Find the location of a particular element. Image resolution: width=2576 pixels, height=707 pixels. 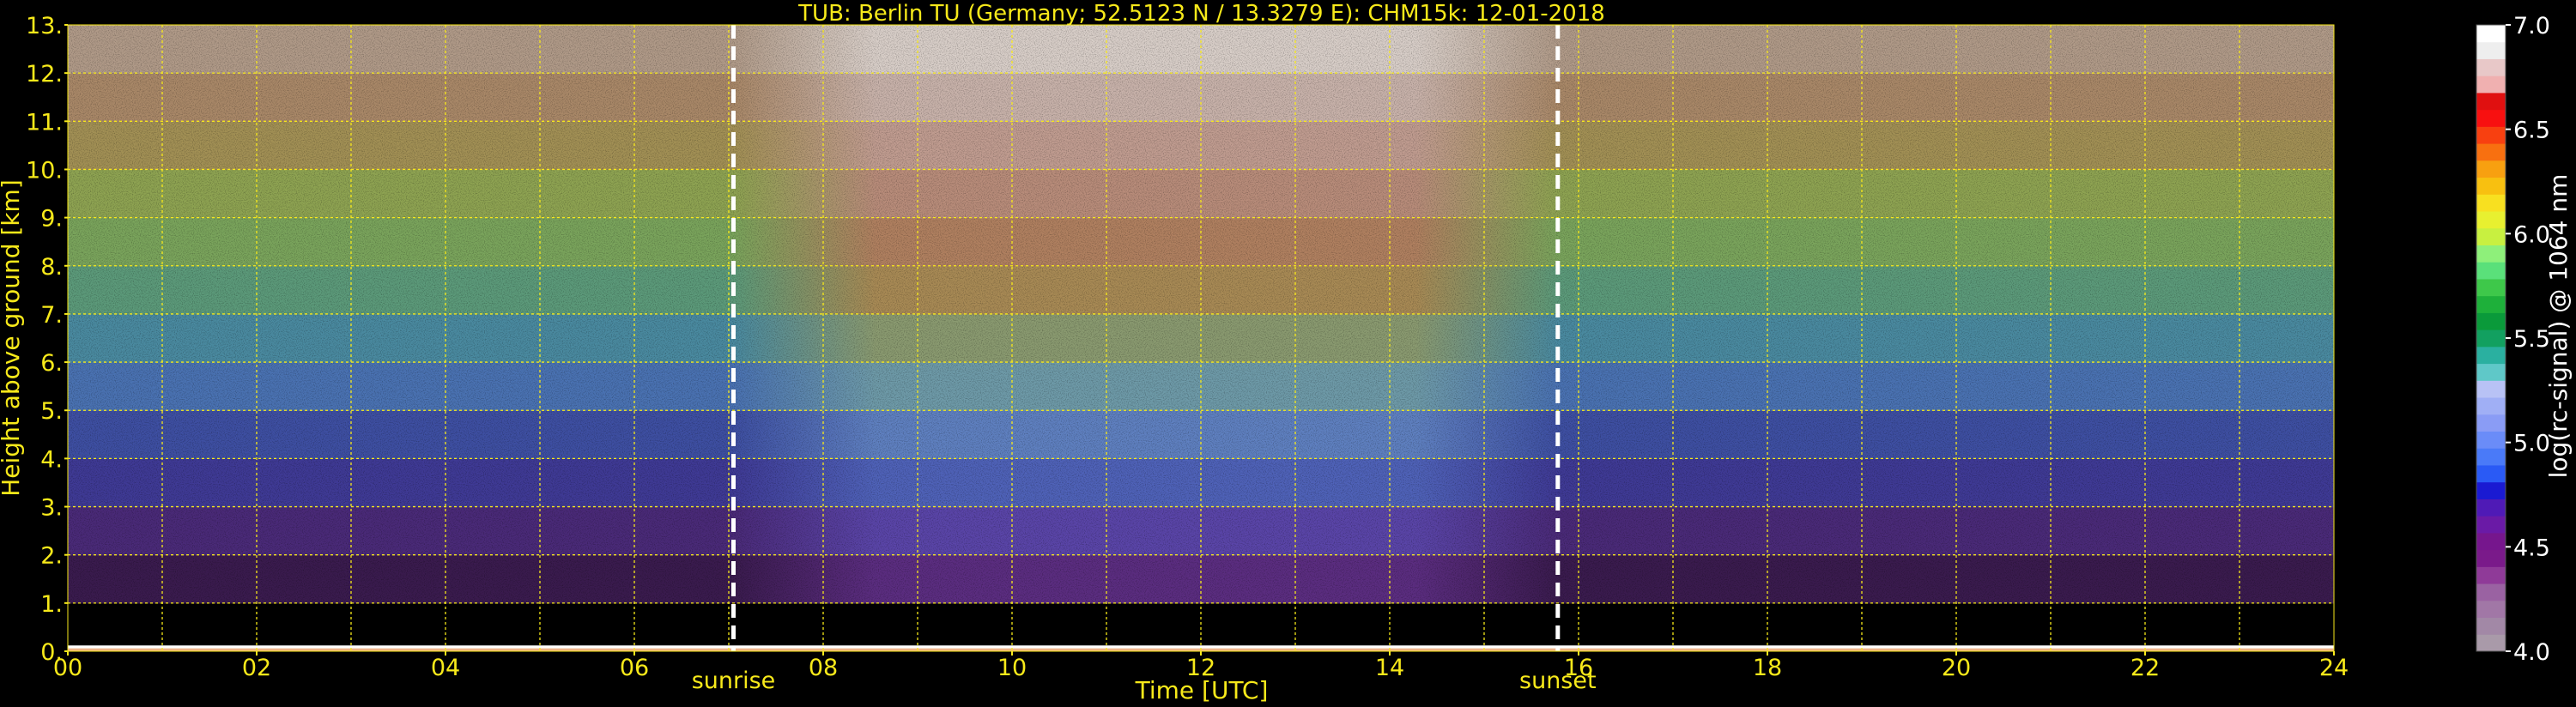

y-tick-label: 9. is located at coordinates (51, 219).